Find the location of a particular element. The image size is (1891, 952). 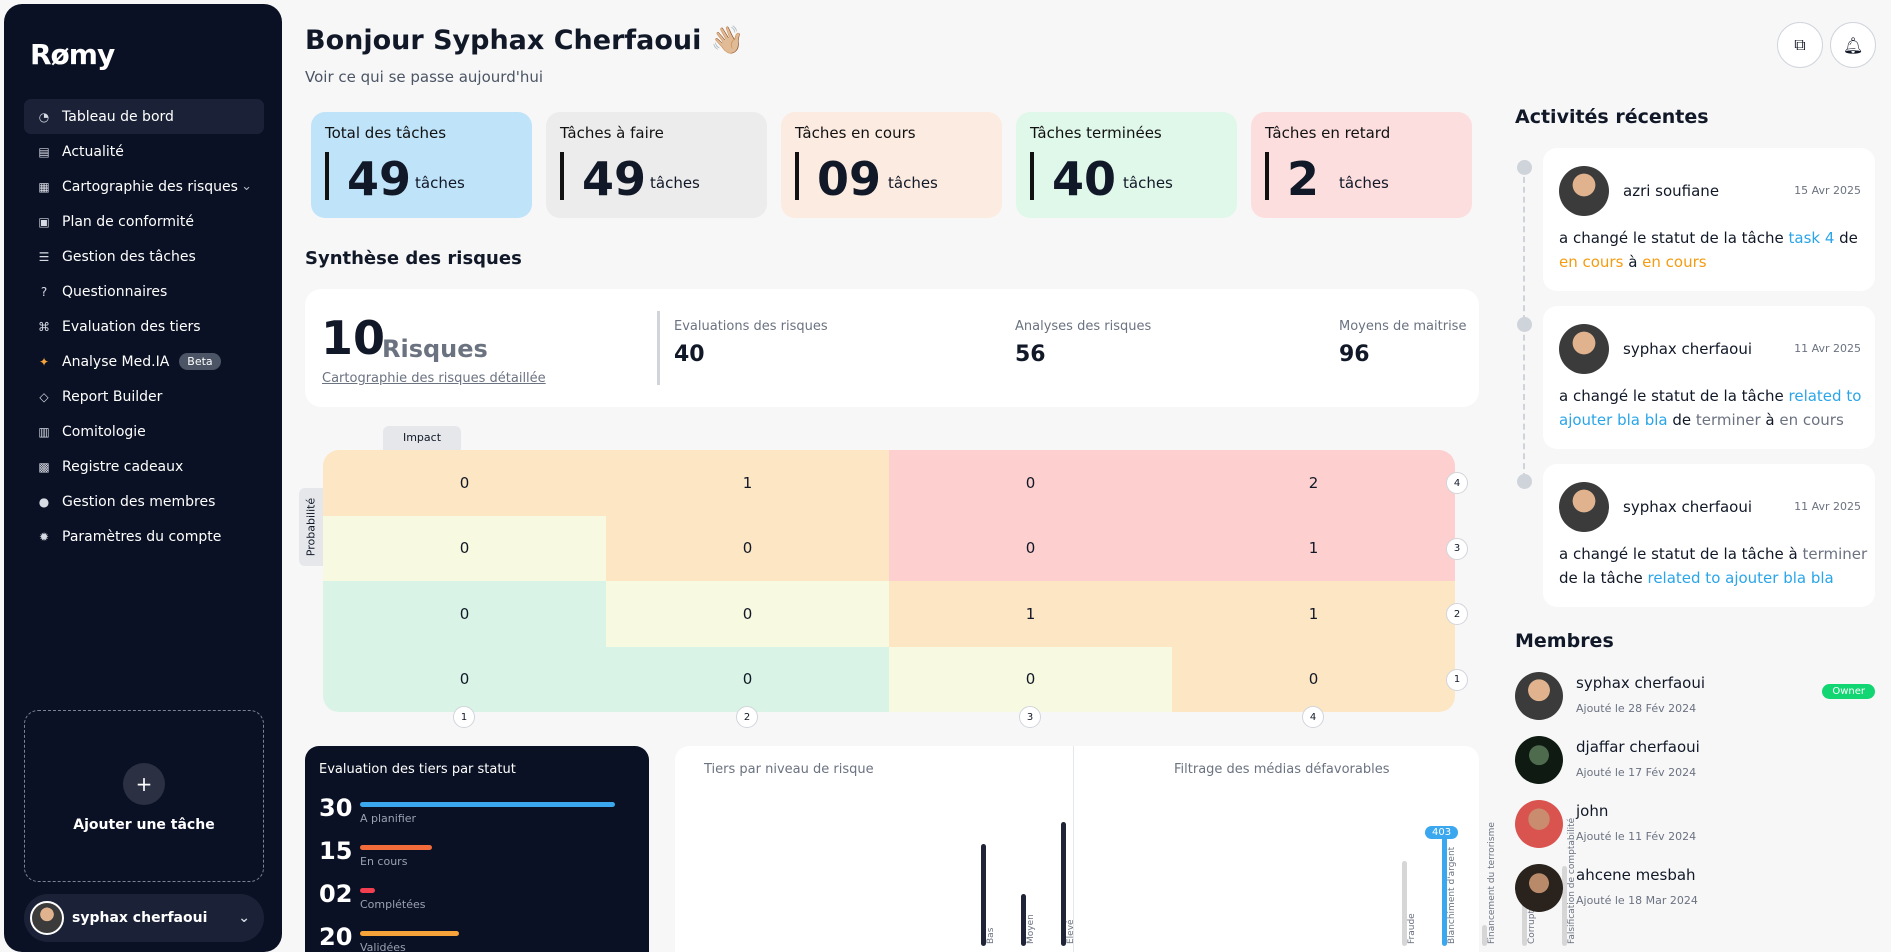

network-icon: ⌘ is located at coordinates (44, 326).